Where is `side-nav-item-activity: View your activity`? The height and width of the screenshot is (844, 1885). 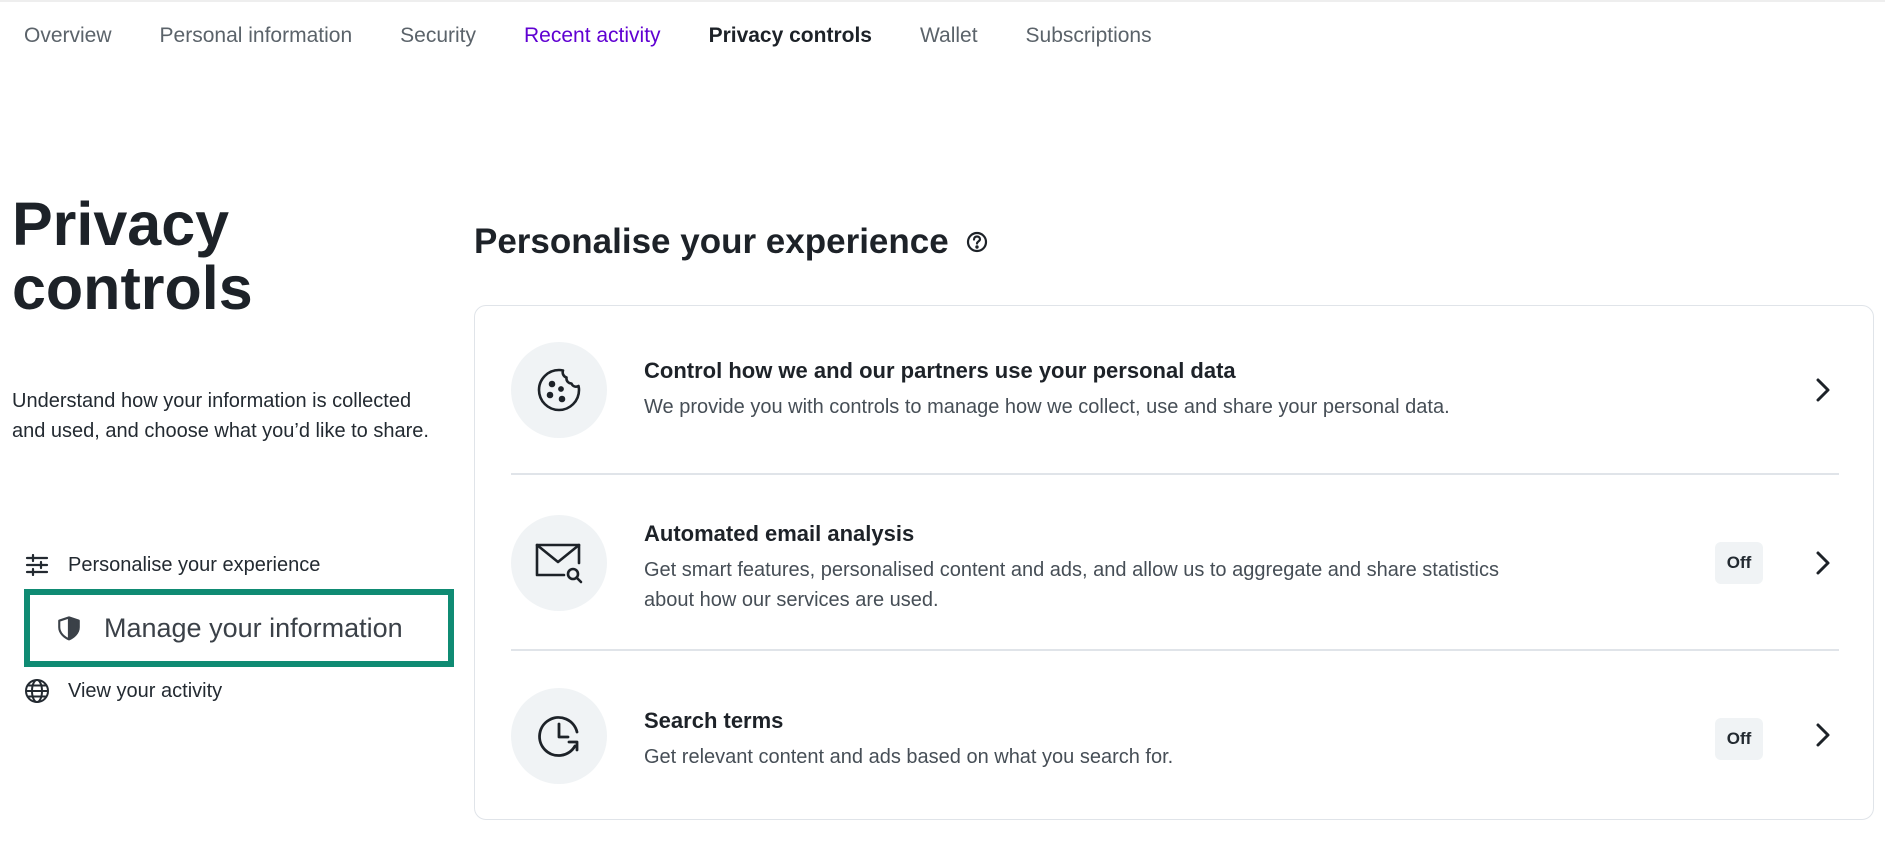 side-nav-item-activity: View your activity is located at coordinates (123, 691).